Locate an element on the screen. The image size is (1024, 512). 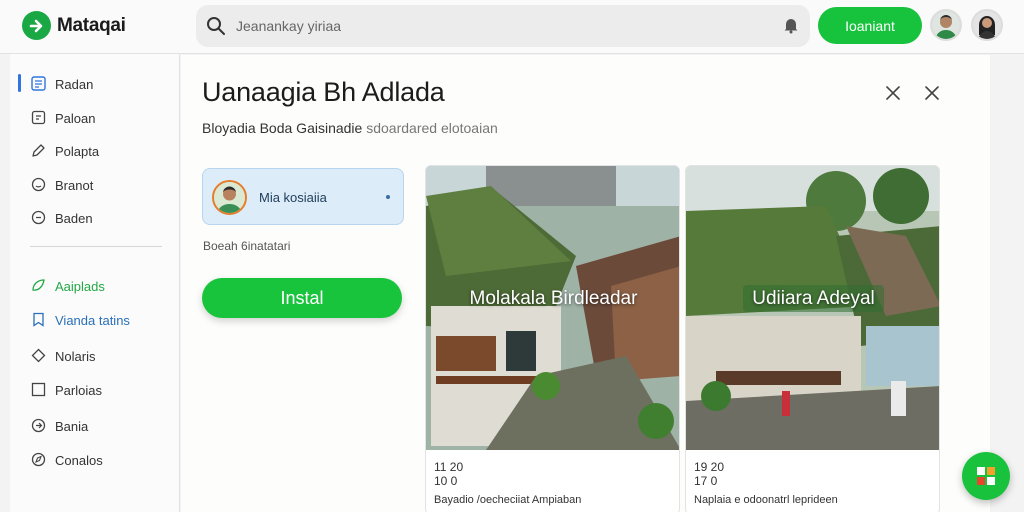
app-name: Mataqai is located at coordinates (91, 25).